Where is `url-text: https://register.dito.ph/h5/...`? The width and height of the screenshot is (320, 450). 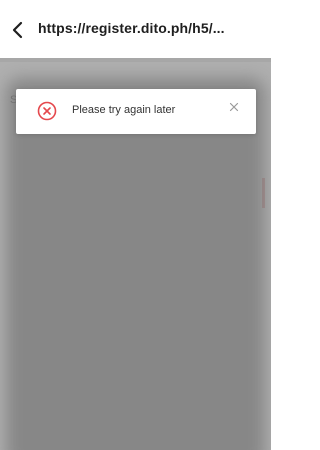
url-text: https://register.dito.ph/h5/... is located at coordinates (131, 28).